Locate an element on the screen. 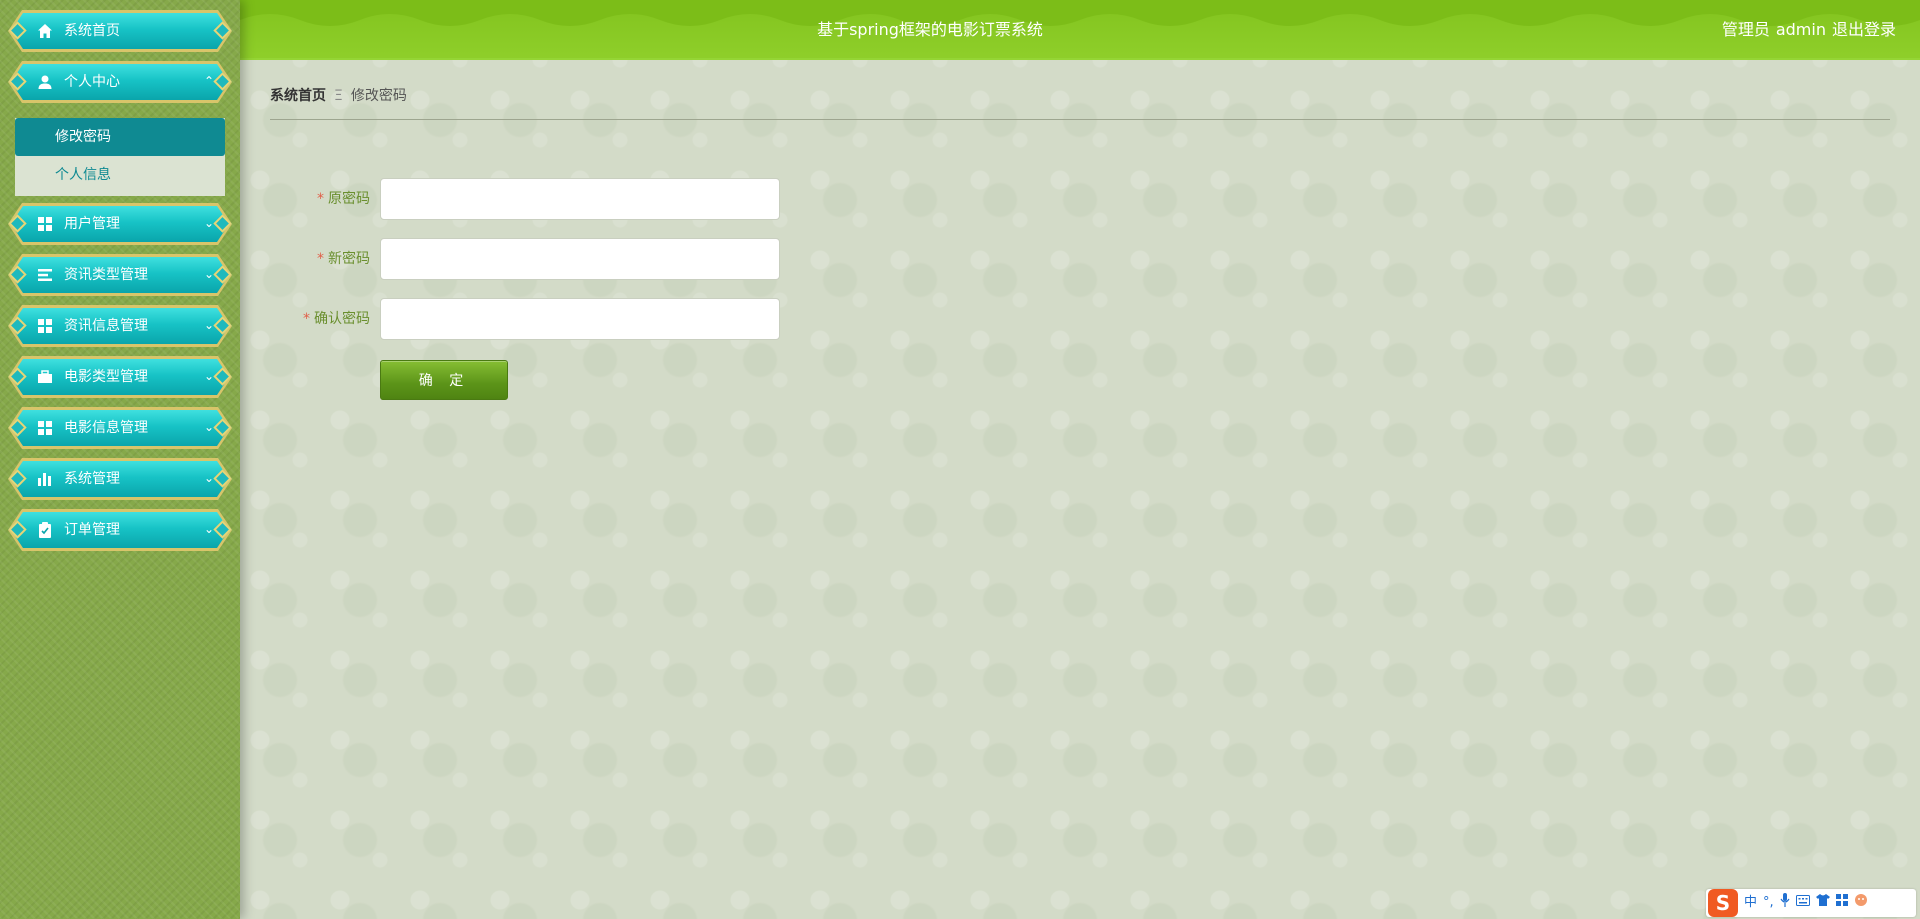 The height and width of the screenshot is (919, 1920). sidebar-item-label: 资讯信息管理 is located at coordinates (106, 326).